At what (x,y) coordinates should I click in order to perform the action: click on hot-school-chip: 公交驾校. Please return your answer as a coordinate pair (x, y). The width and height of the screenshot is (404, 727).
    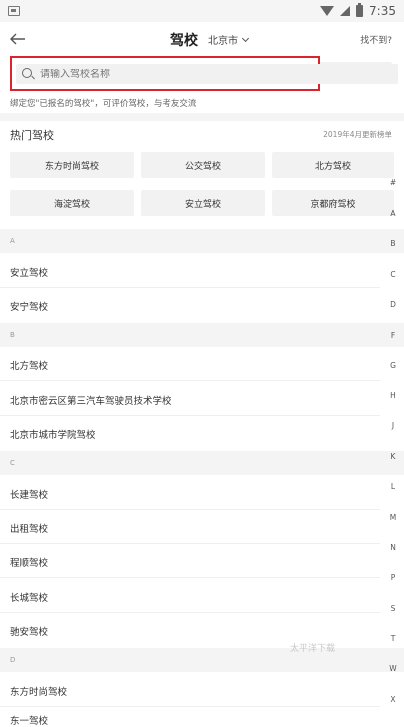
    Looking at the image, I should click on (203, 165).